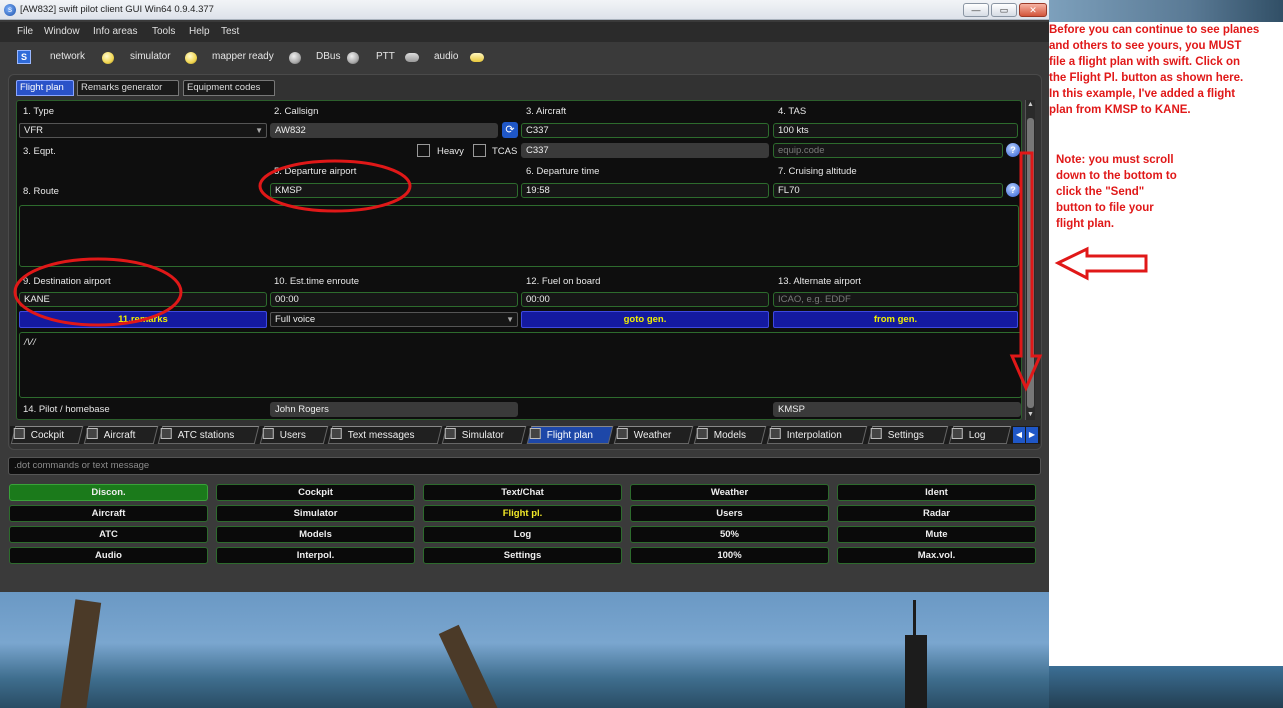 This screenshot has height=708, width=1283. I want to click on settings-button: Settings, so click(522, 555).